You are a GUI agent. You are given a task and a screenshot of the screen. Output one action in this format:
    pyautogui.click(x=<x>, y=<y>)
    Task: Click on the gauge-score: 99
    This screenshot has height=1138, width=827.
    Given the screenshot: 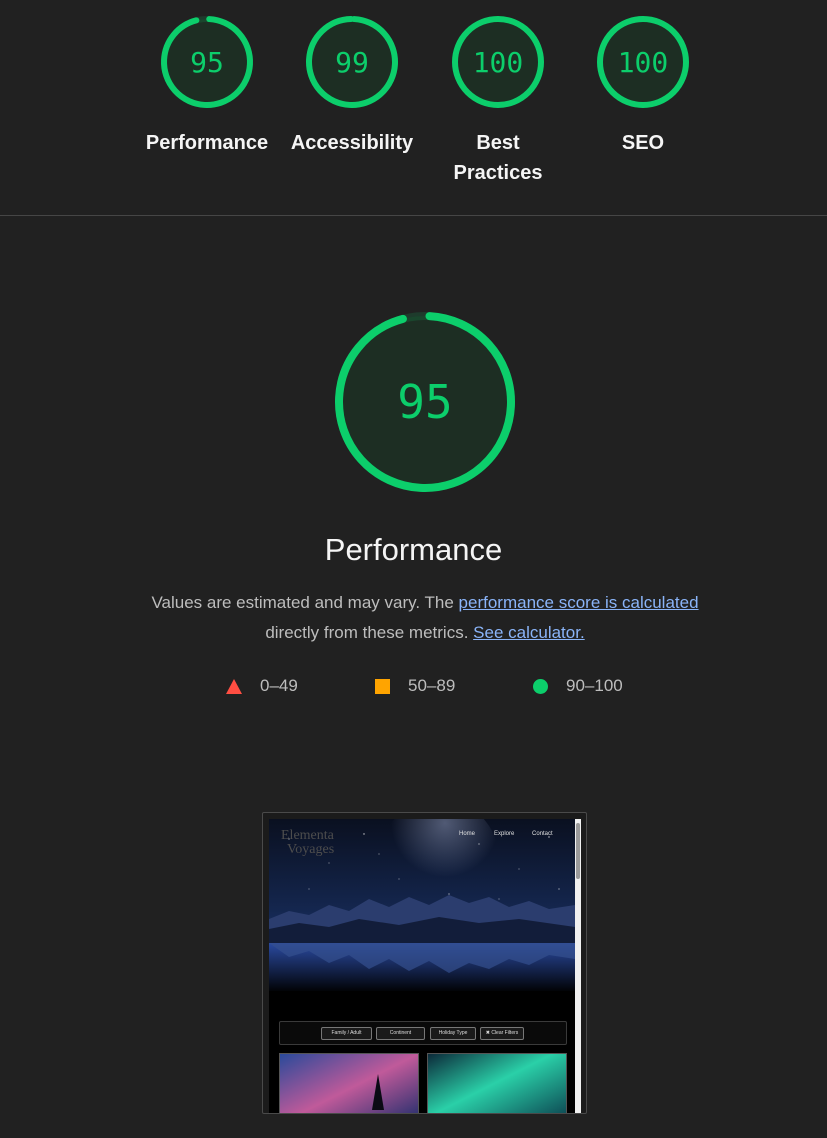 What is the action you would take?
    pyautogui.click(x=352, y=62)
    